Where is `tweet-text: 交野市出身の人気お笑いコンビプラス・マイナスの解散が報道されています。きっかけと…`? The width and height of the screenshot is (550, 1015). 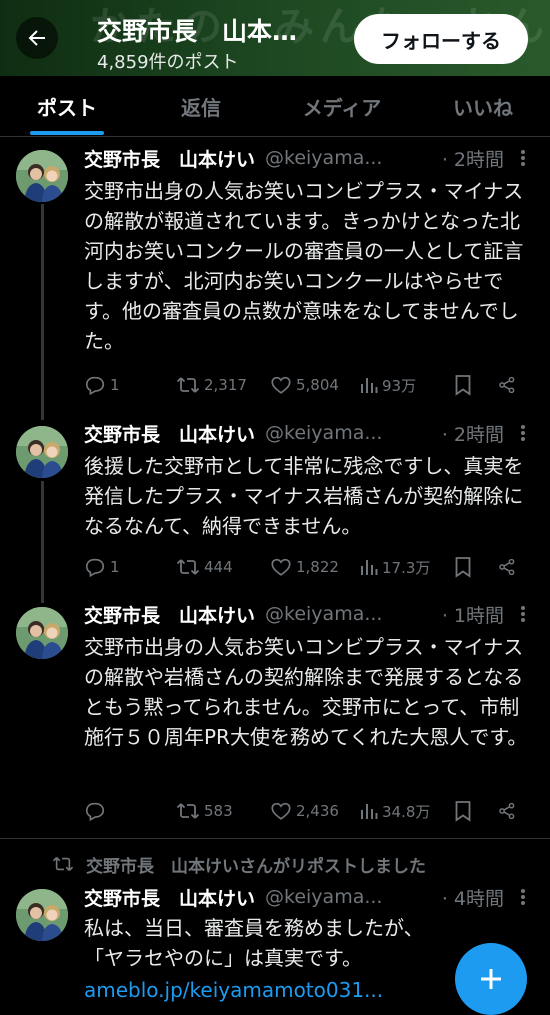 tweet-text: 交野市出身の人気お笑いコンビプラス・マイナスの解散が報道されています。きっかけと… is located at coordinates (304, 266).